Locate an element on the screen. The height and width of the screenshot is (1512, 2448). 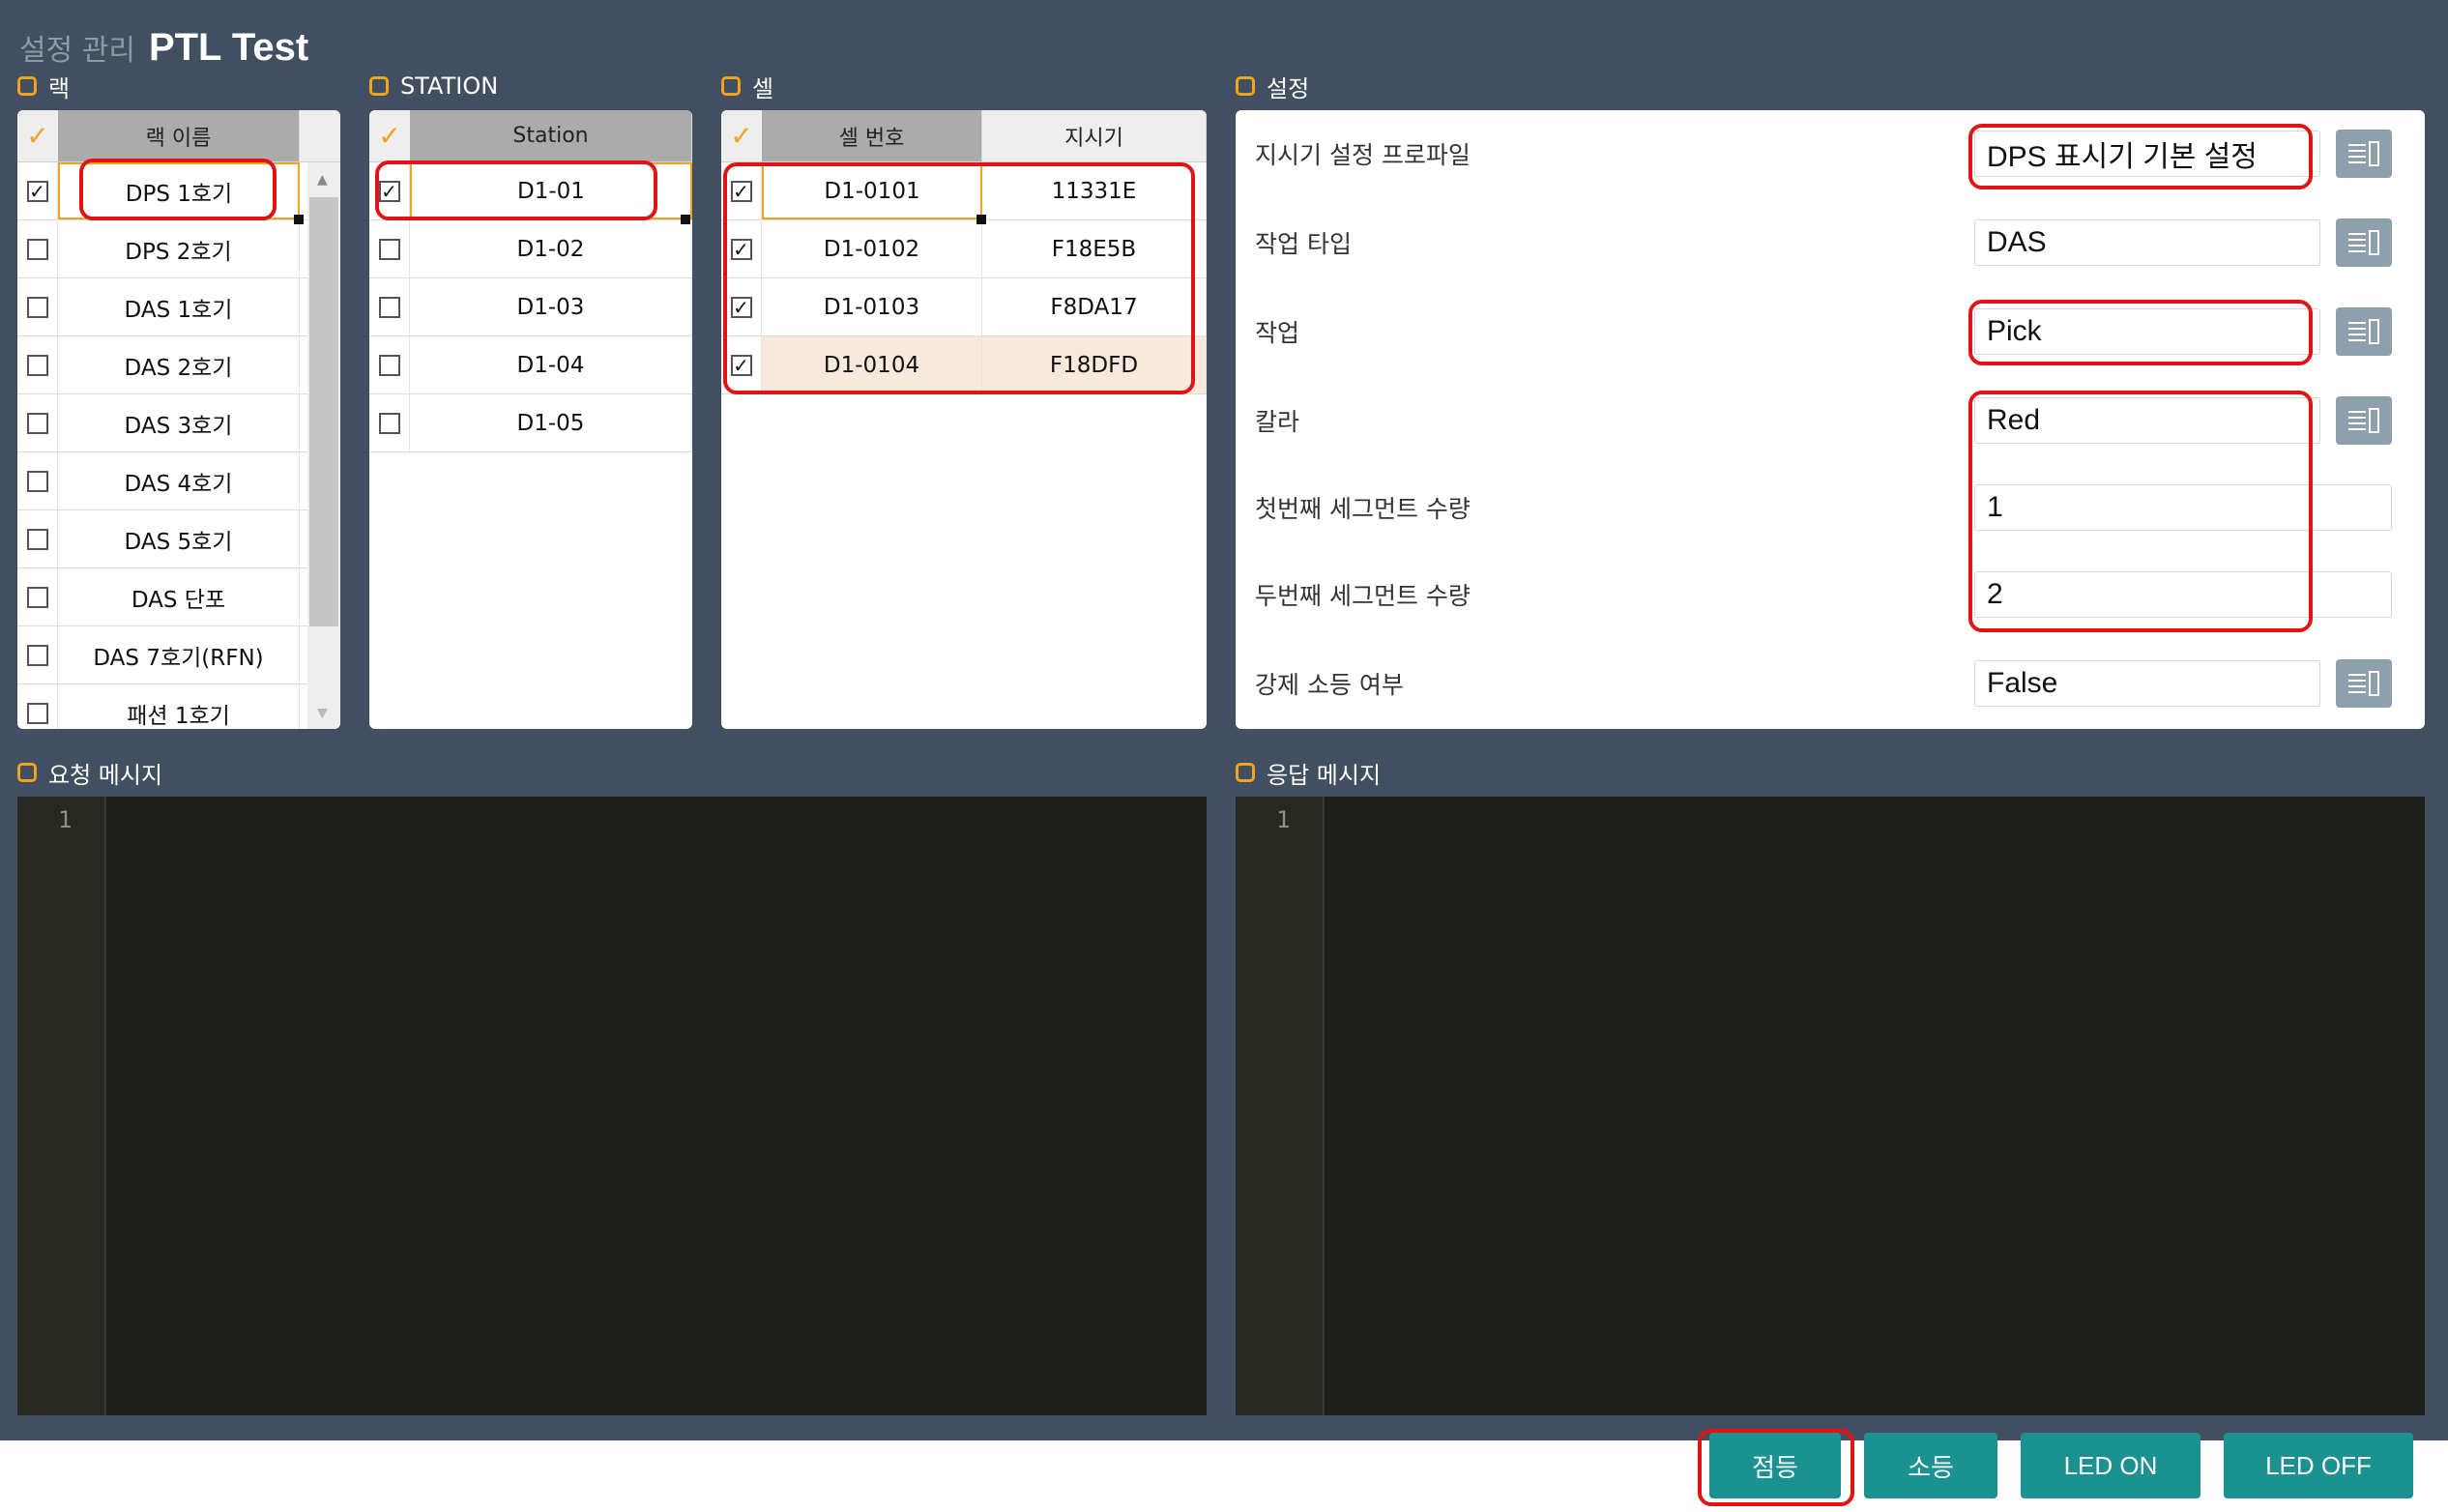
setting-value-field: DPS 표시기 기본 설정 is located at coordinates (2147, 154).